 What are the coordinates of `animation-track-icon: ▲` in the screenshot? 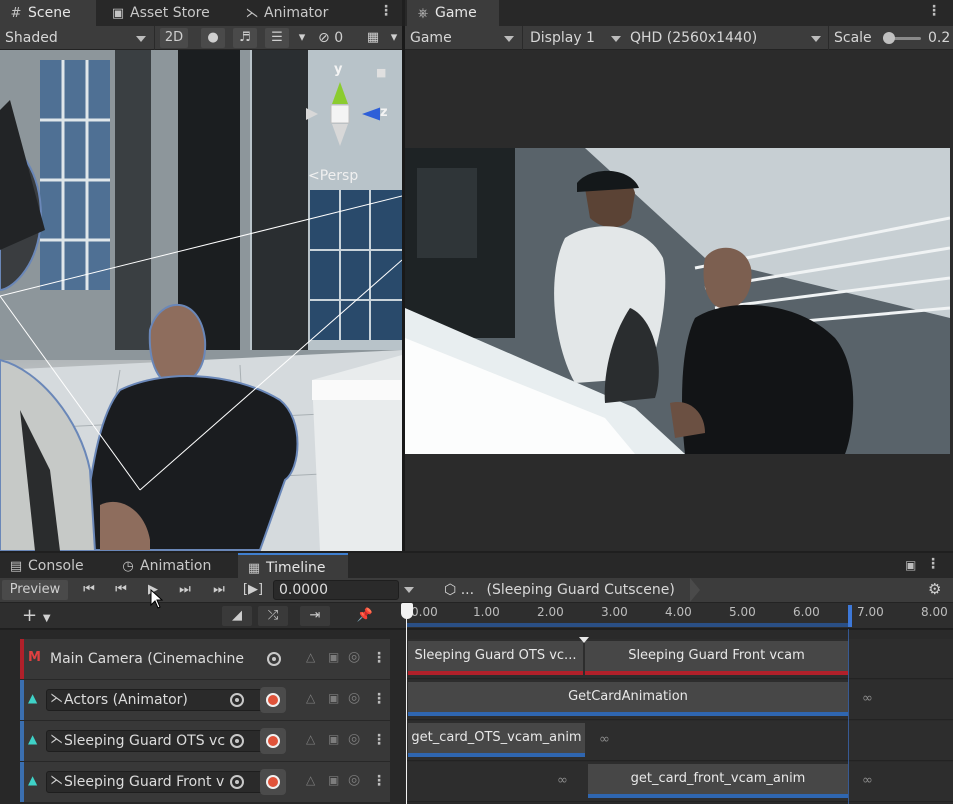 It's located at (33, 780).